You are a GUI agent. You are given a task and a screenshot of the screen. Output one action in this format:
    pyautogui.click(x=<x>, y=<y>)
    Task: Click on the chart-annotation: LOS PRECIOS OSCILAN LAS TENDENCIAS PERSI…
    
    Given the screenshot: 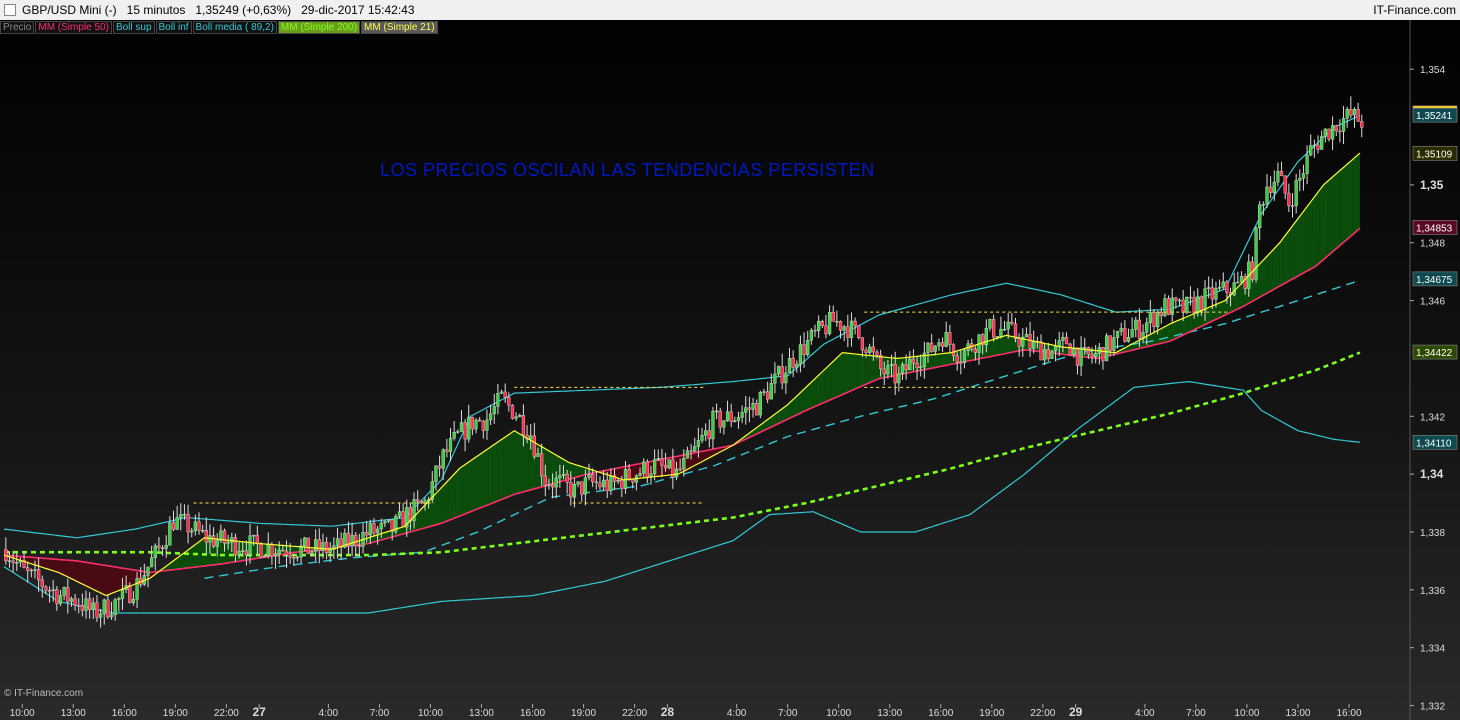 What is the action you would take?
    pyautogui.click(x=627, y=170)
    